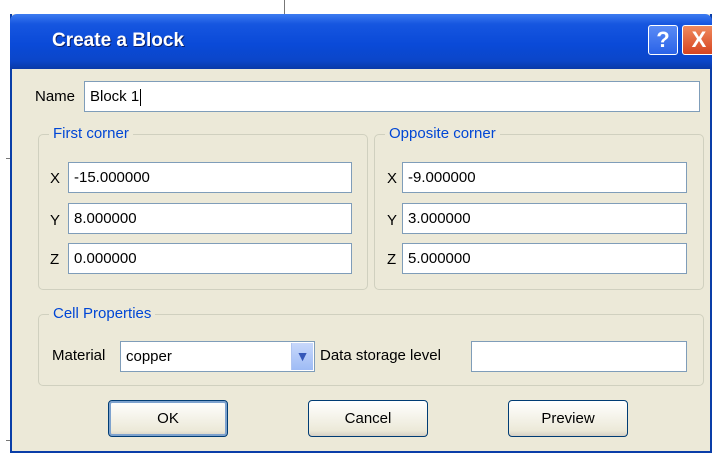 The width and height of the screenshot is (712, 457). What do you see at coordinates (392, 259) in the screenshot?
I see `opposite-z-label: Z` at bounding box center [392, 259].